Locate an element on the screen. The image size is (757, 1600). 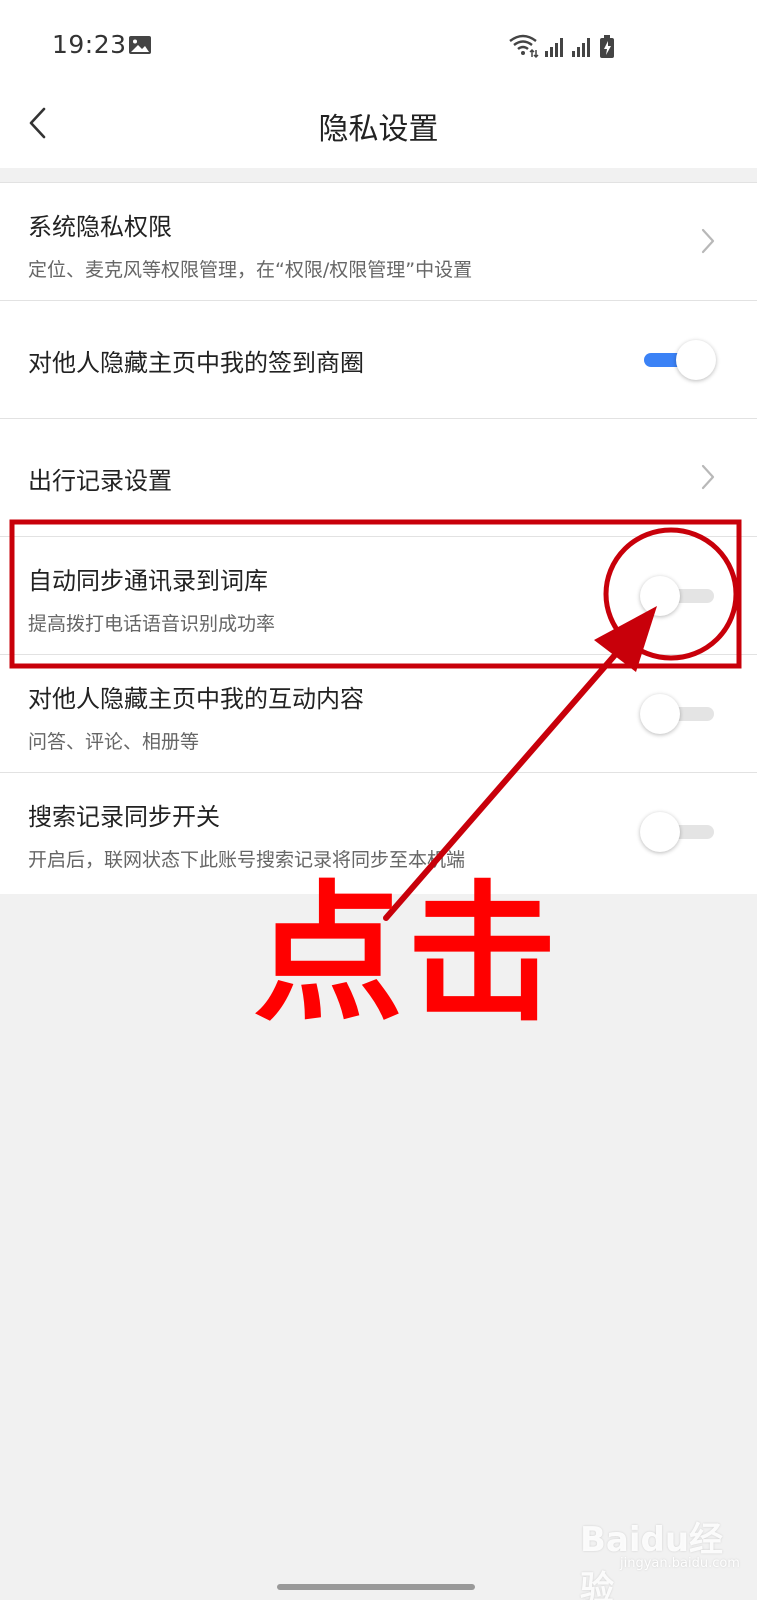
setting-system-privacy: 系统隐私权限 定位、麦克风等权限管理，在“权限/权限管理”中设置 is located at coordinates (378, 242).